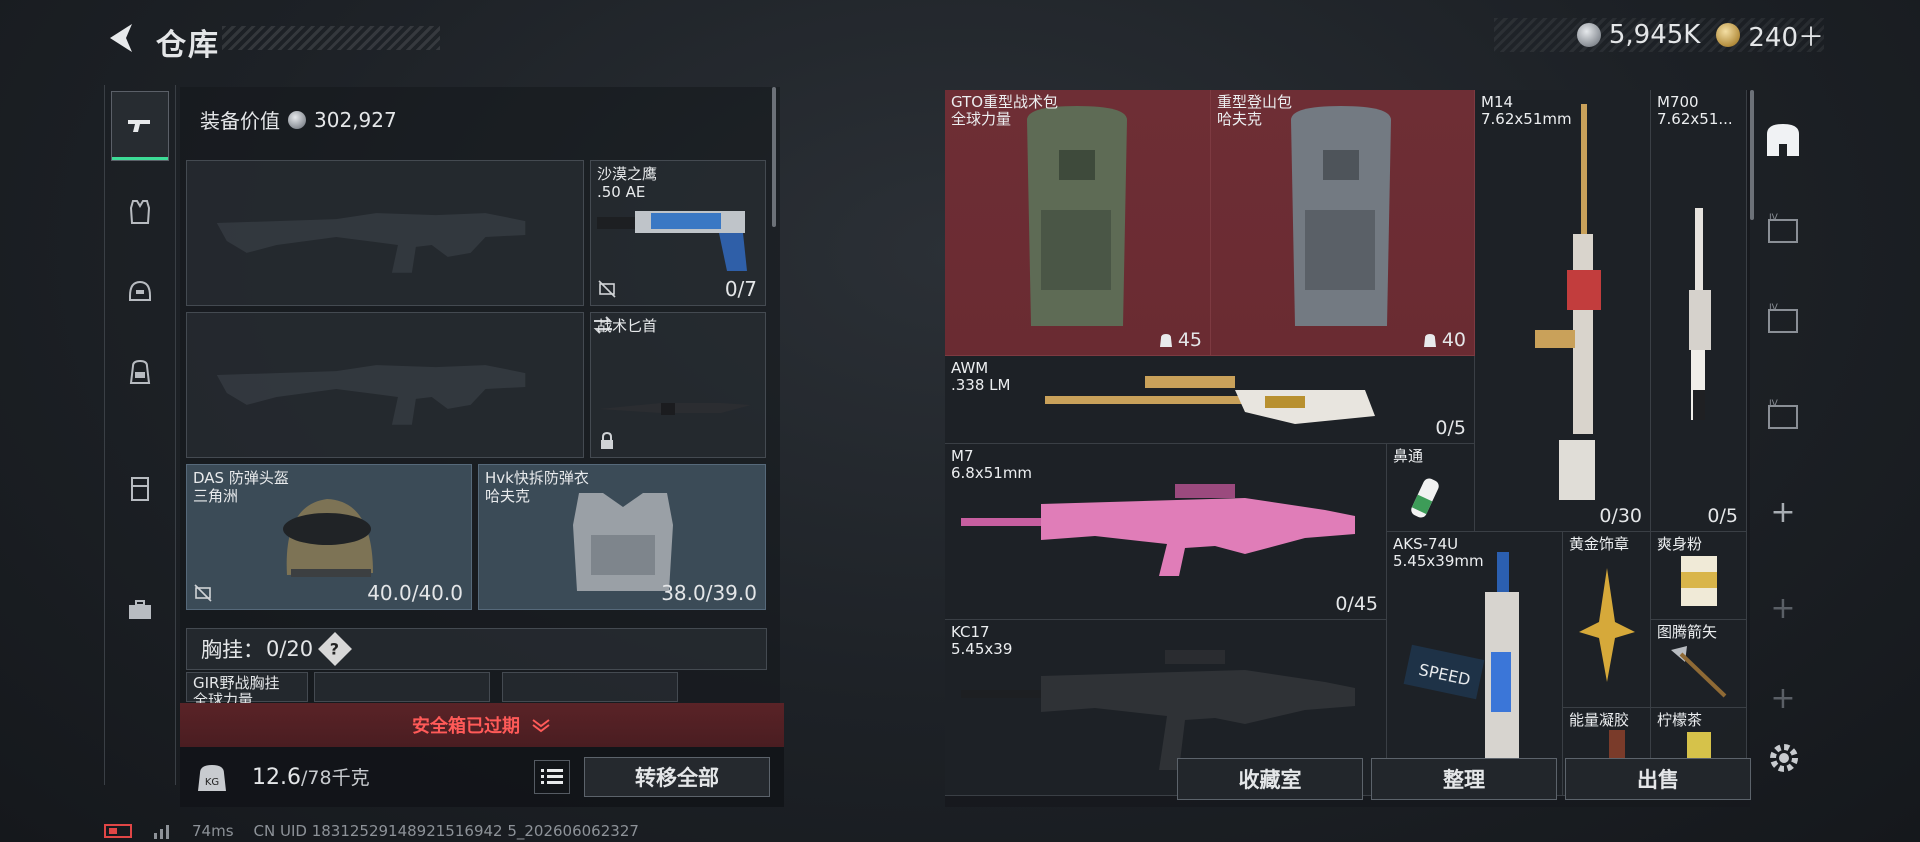 The width and height of the screenshot is (1920, 842). What do you see at coordinates (677, 777) in the screenshot?
I see `transfer-all-button: 转移全部` at bounding box center [677, 777].